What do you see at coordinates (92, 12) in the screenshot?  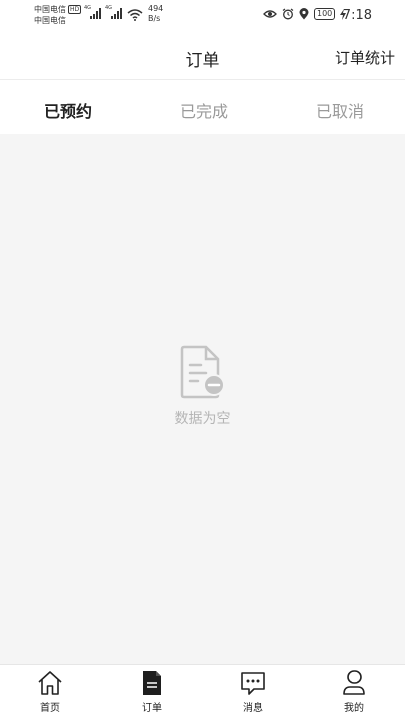 I see `signal-1-icon: 4G` at bounding box center [92, 12].